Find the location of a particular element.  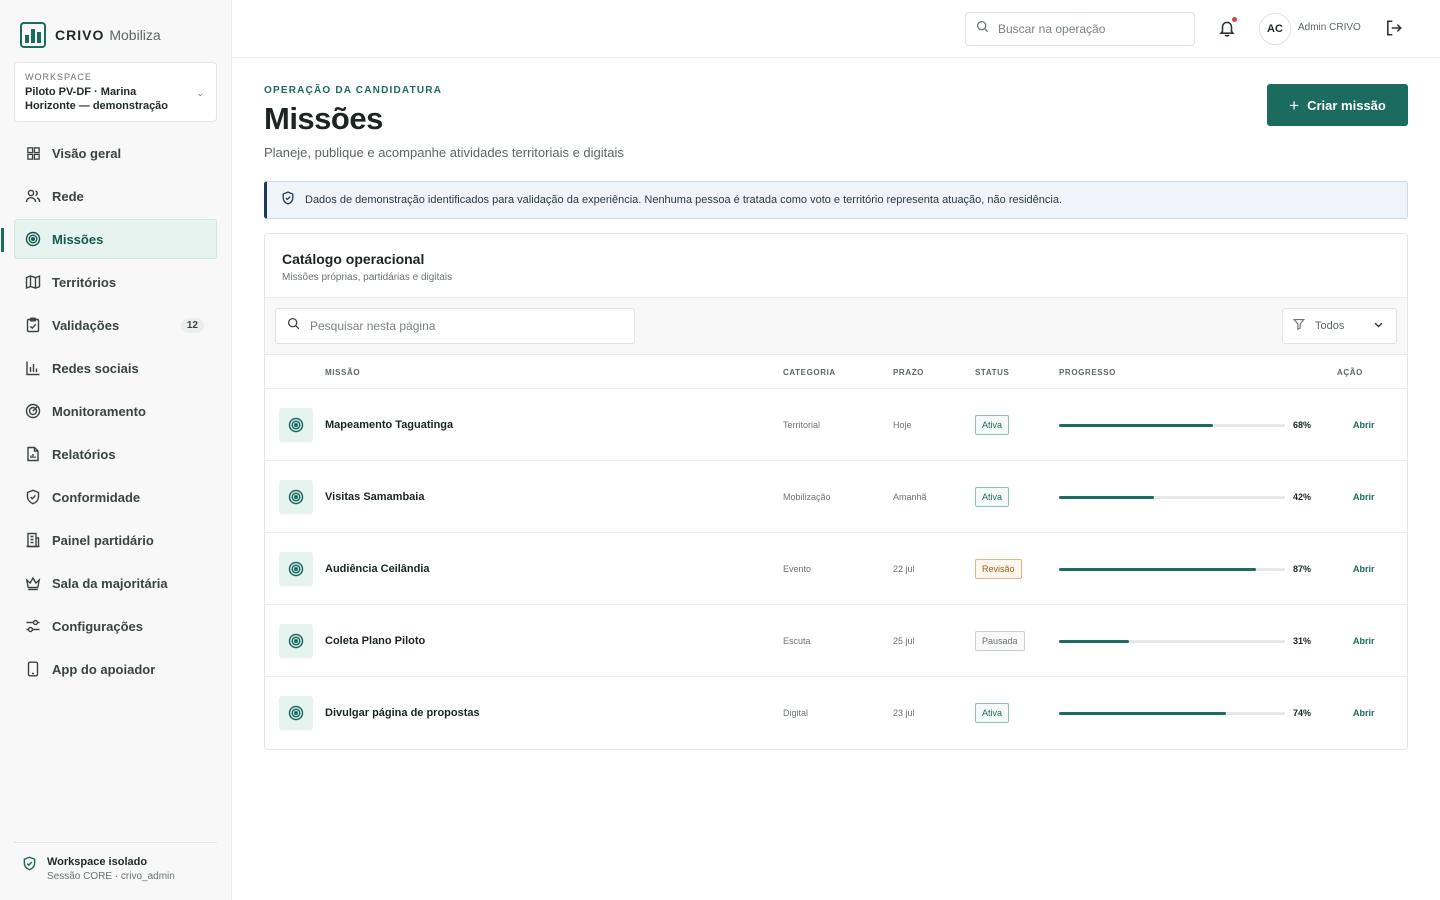

sidebar-item-missoes: Missões is located at coordinates (109, 239).